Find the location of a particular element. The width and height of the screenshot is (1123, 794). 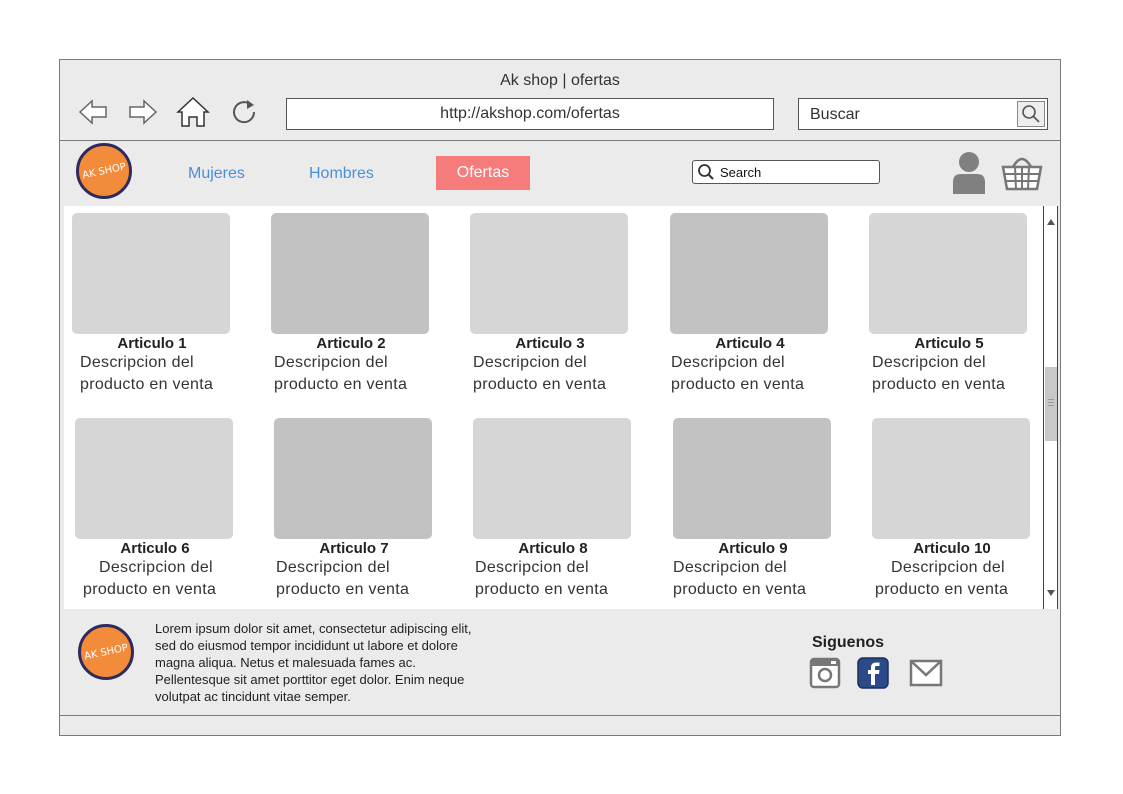

vertical-scrollbar is located at coordinates (1050, 407).